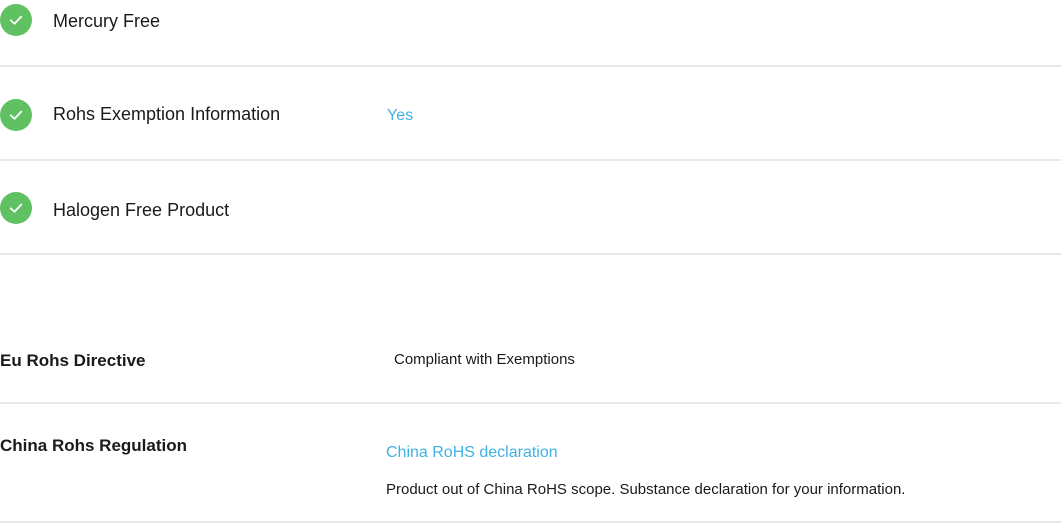 Image resolution: width=1061 pixels, height=525 pixels. Describe the element at coordinates (167, 114) in the screenshot. I see `feature-label: Rohs Exemption Information` at that location.